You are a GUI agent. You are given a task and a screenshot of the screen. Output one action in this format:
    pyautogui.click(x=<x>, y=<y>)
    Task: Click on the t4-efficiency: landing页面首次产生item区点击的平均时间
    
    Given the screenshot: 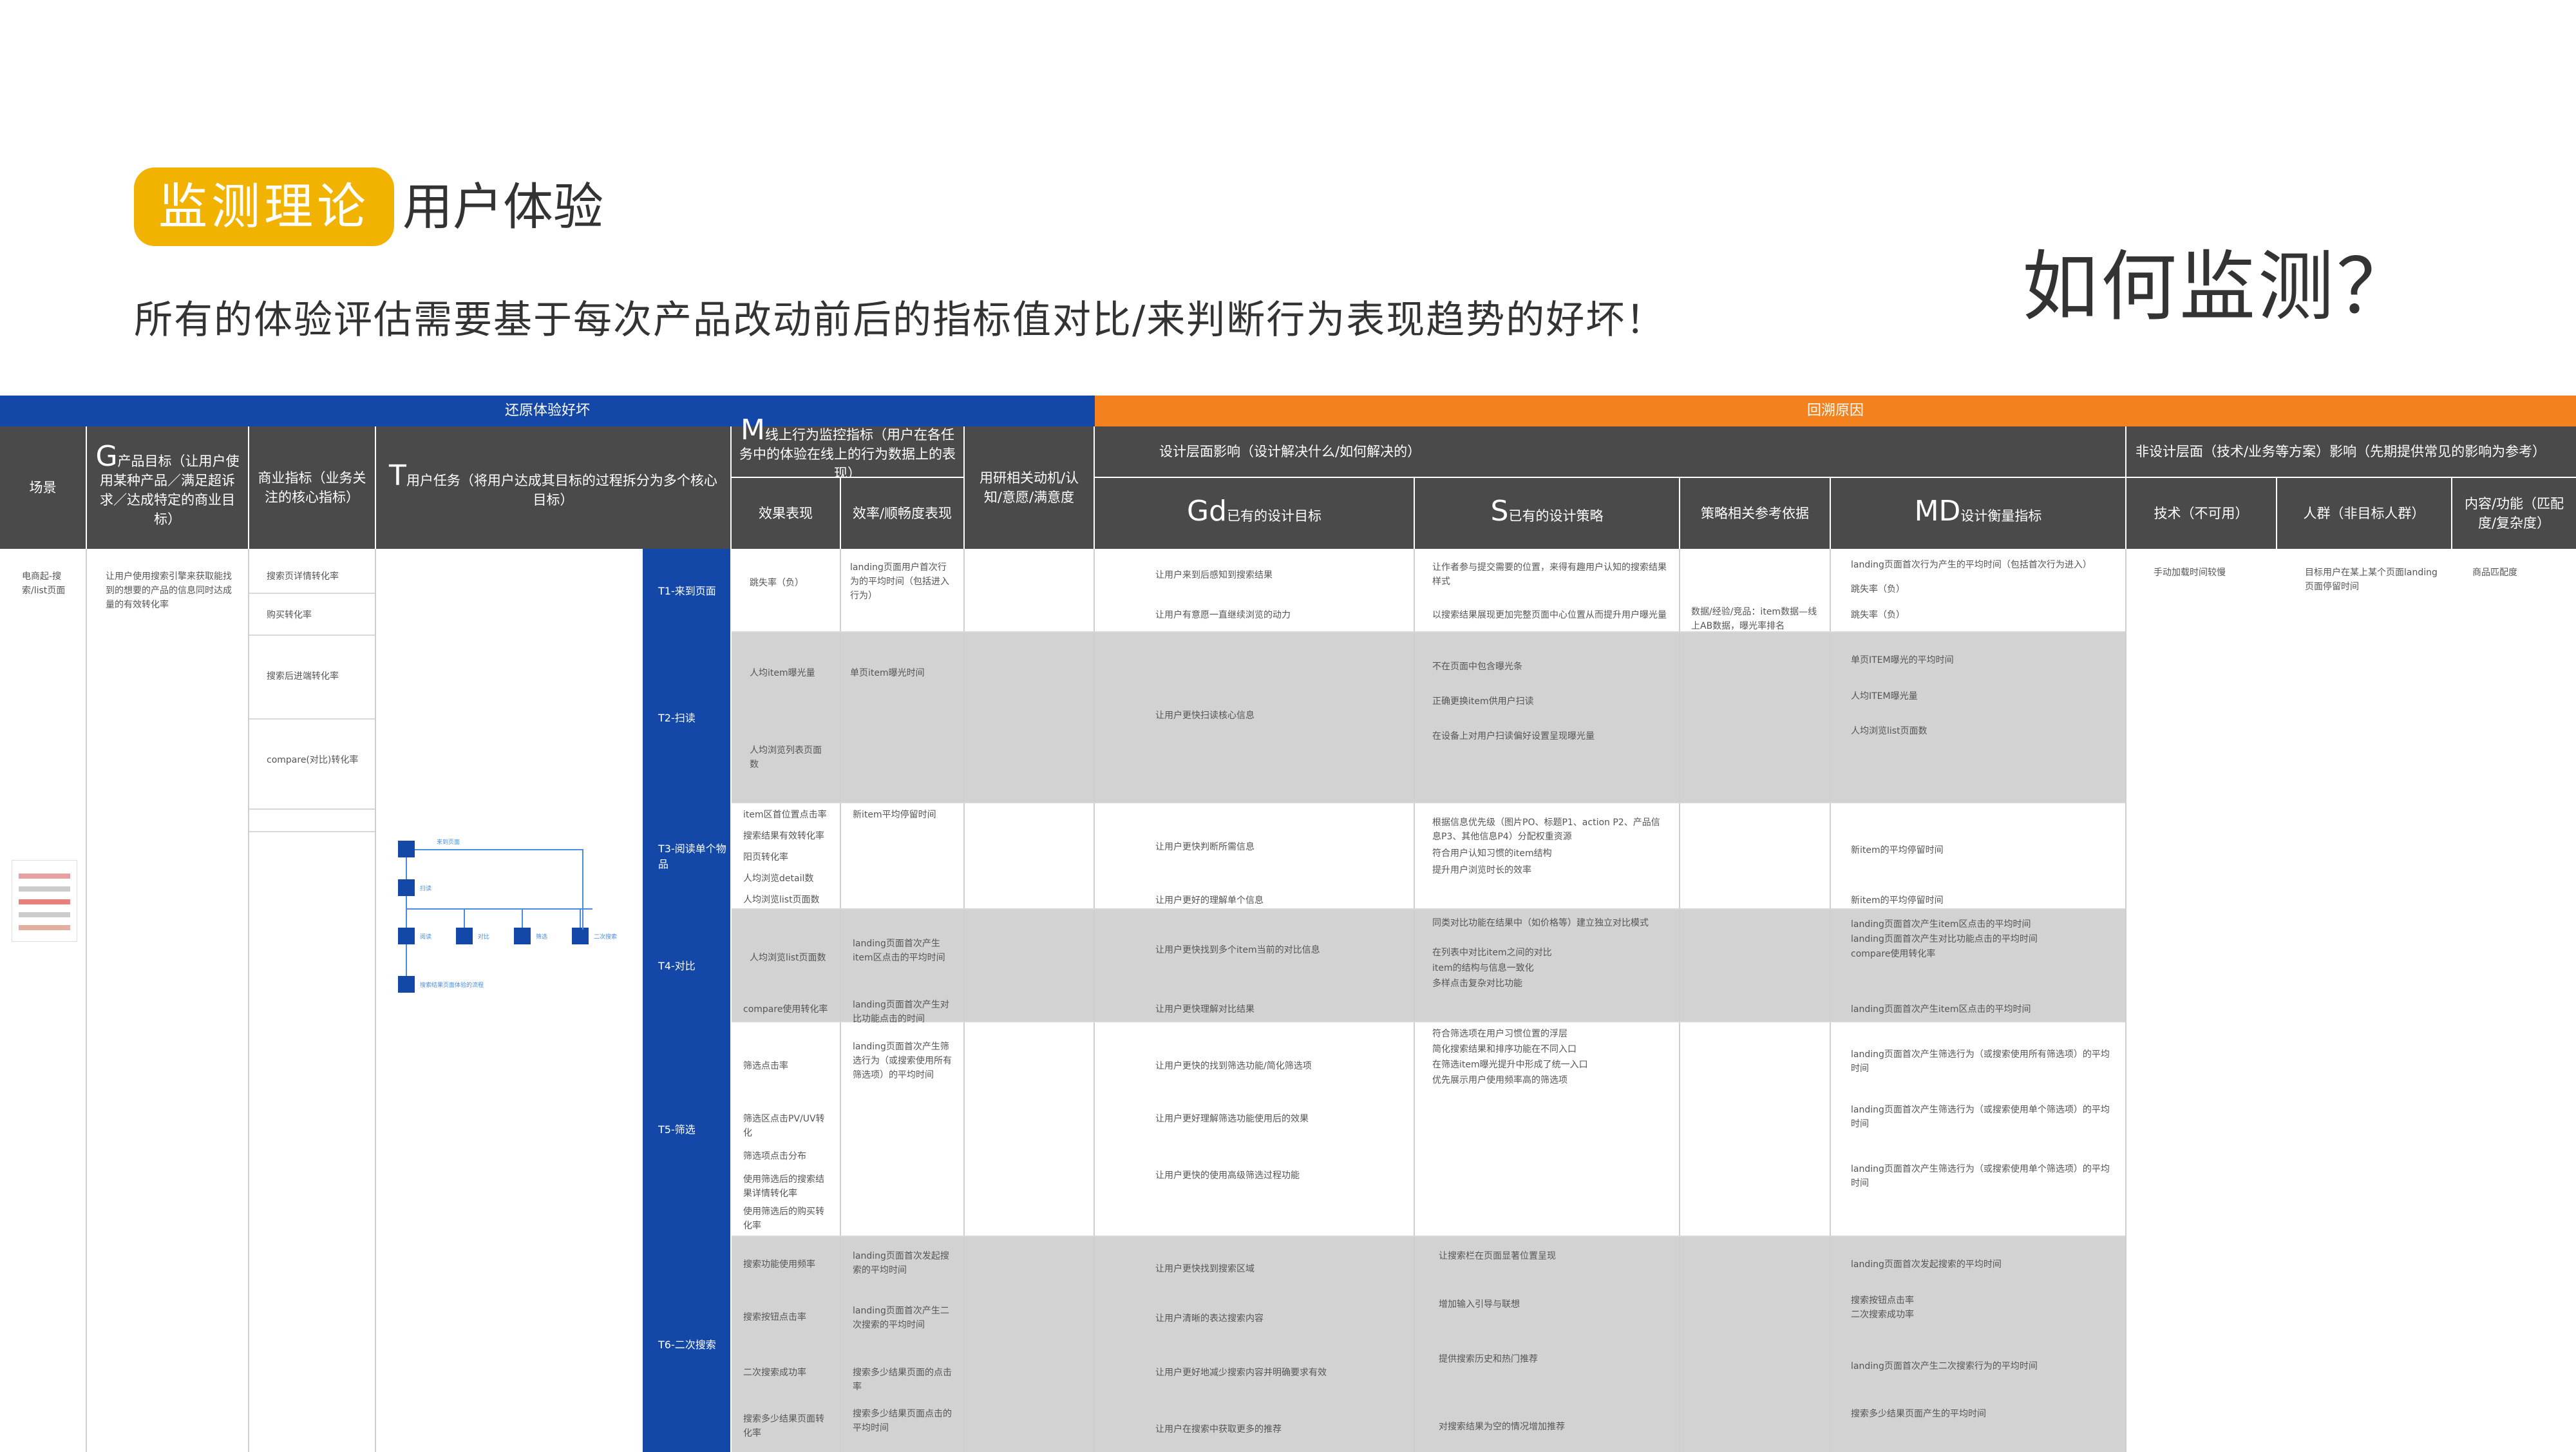 What is the action you would take?
    pyautogui.click(x=899, y=951)
    